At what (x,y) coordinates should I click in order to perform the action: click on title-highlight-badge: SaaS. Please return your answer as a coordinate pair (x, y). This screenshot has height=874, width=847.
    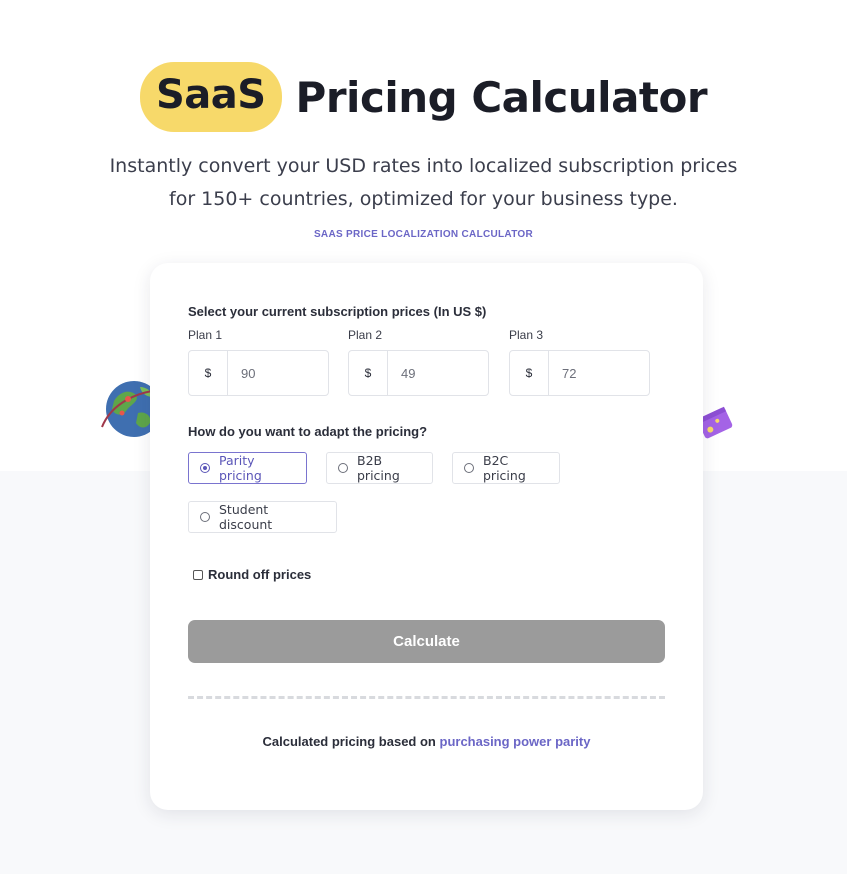
    Looking at the image, I should click on (210, 97).